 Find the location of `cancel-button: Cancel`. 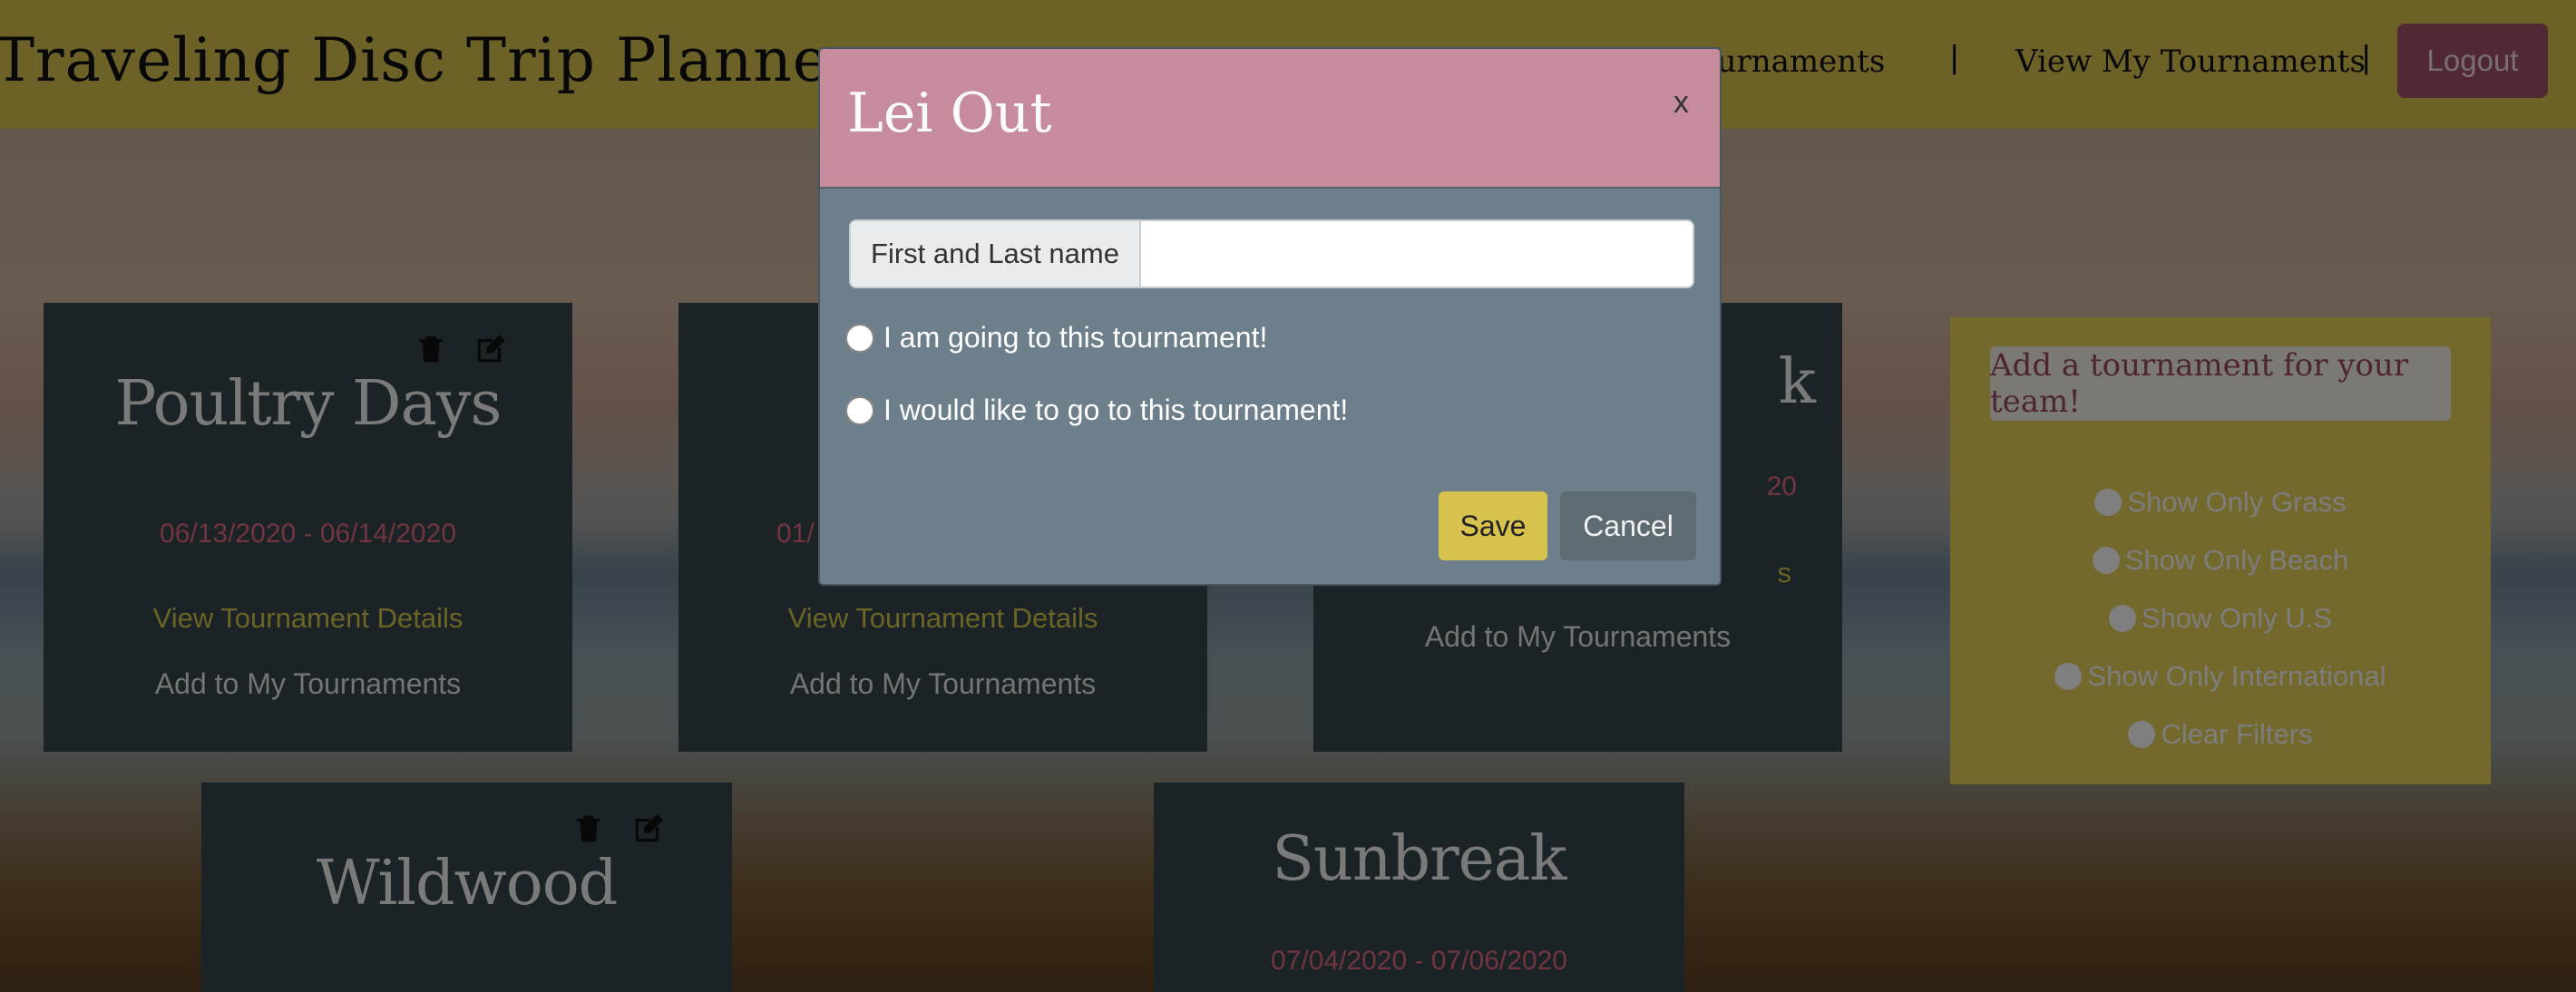

cancel-button: Cancel is located at coordinates (1628, 525).